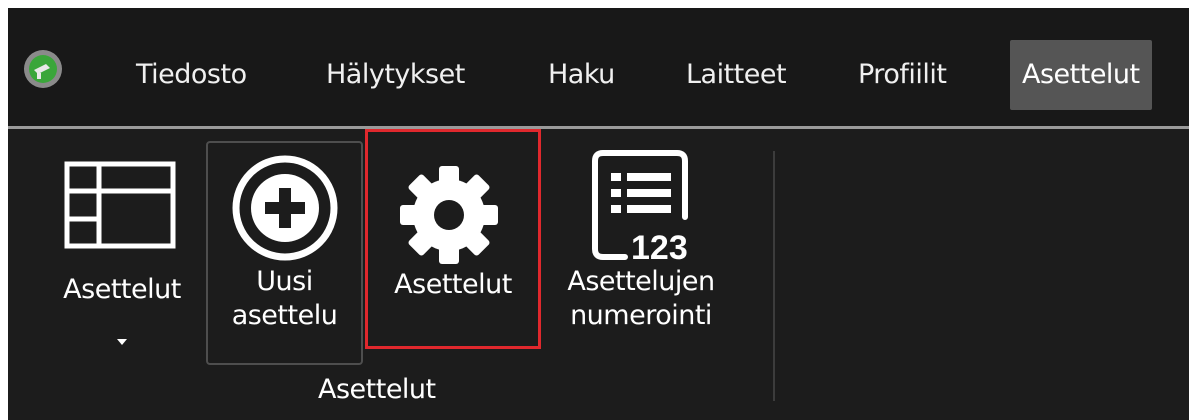  What do you see at coordinates (43, 69) in the screenshot?
I see `app-logo-icon` at bounding box center [43, 69].